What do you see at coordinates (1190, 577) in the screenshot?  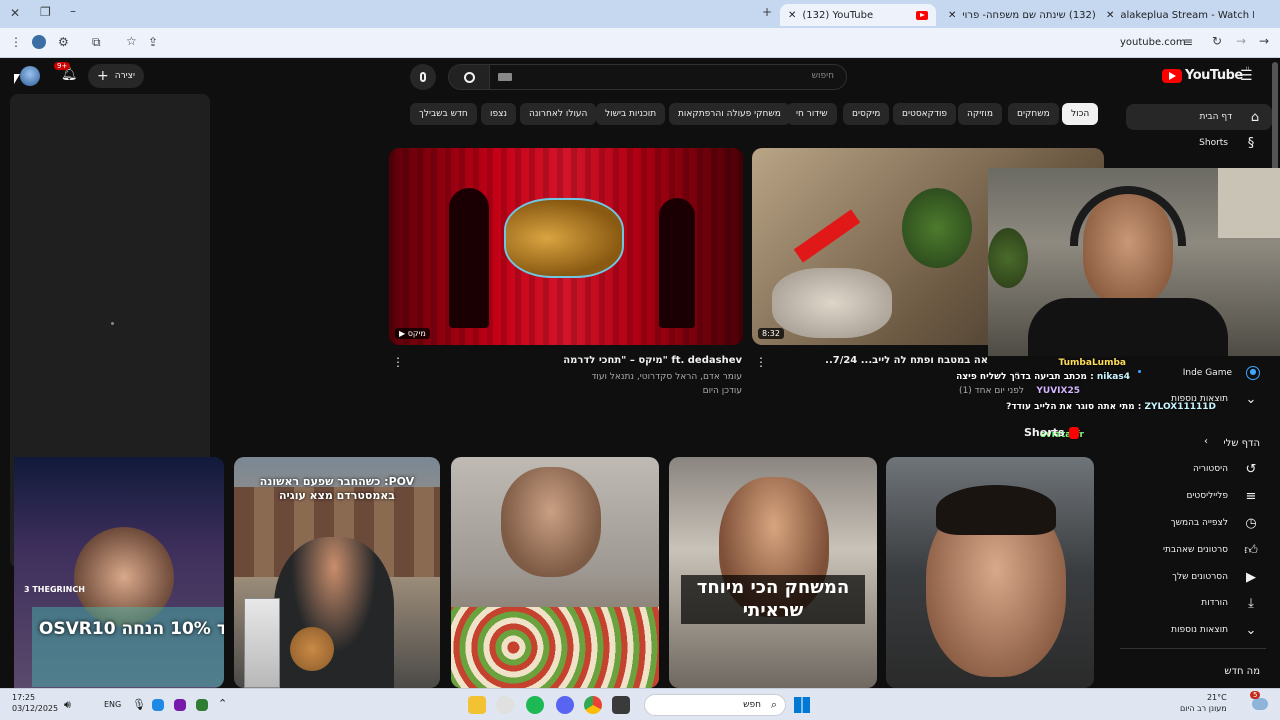 I see `sidebar-item-your-videos: הסרטונים שלך ▶` at bounding box center [1190, 577].